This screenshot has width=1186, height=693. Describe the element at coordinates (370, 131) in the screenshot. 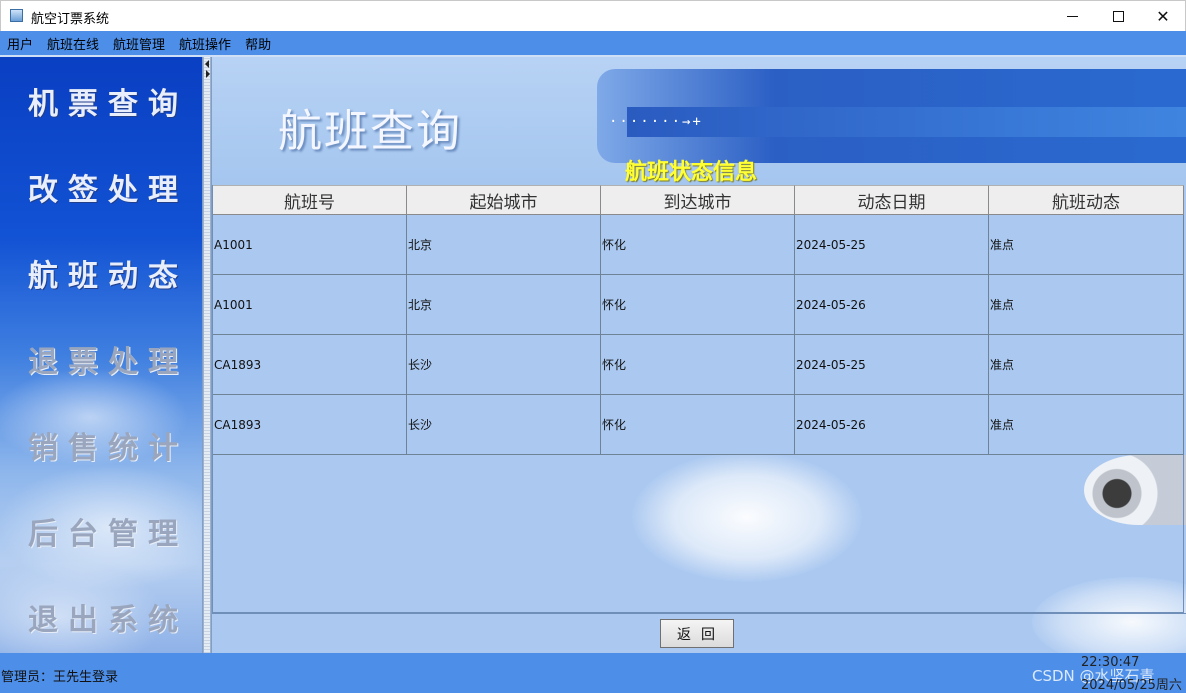

I see `page-title: 航班查询` at that location.